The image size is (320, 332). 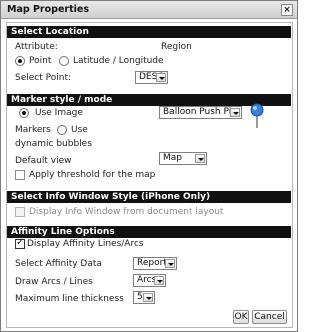 I want to click on select-point-dropdown: DESC, so click(x=151, y=77).